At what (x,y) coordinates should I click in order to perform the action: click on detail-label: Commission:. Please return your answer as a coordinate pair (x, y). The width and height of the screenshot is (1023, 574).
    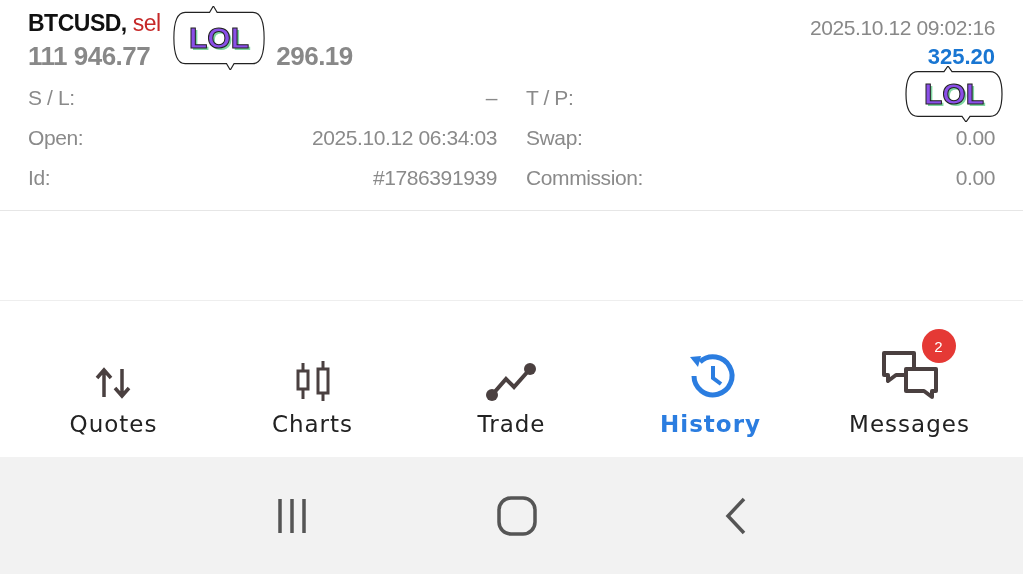
    Looking at the image, I should click on (584, 178).